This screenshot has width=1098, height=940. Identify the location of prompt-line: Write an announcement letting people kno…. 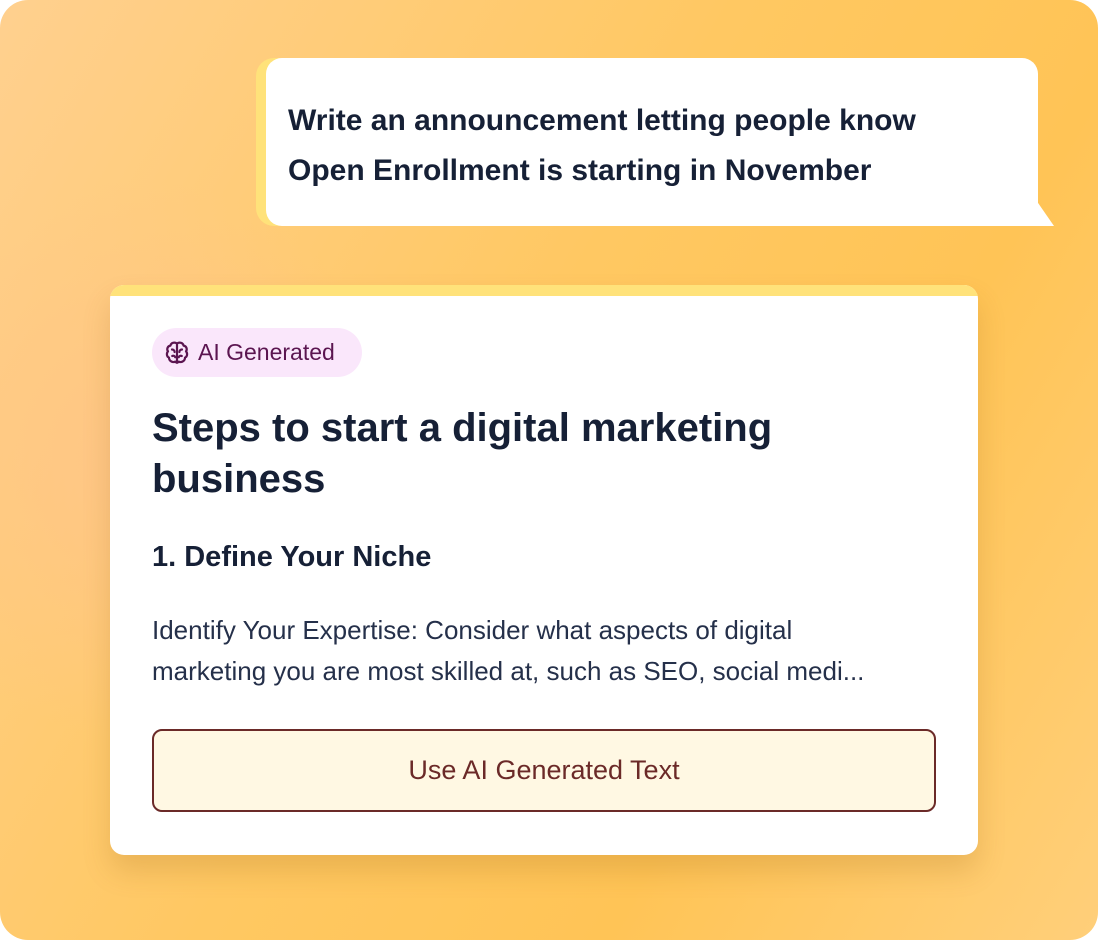
(602, 120).